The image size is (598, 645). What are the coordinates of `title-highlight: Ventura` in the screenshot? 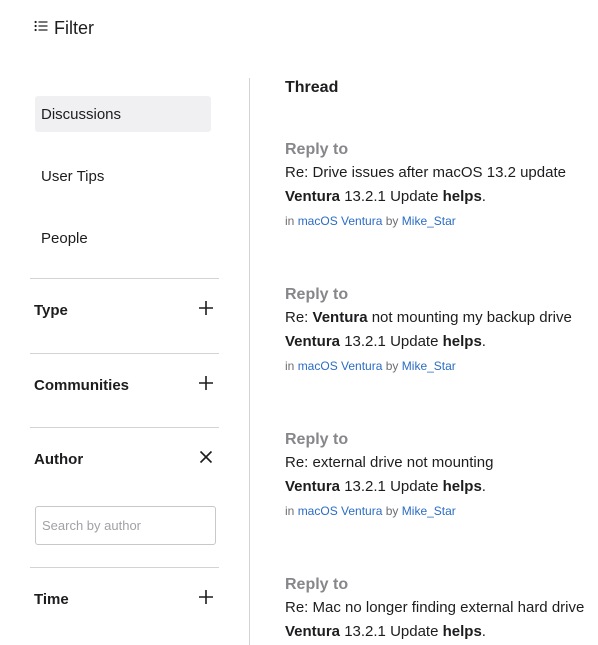 It's located at (340, 317).